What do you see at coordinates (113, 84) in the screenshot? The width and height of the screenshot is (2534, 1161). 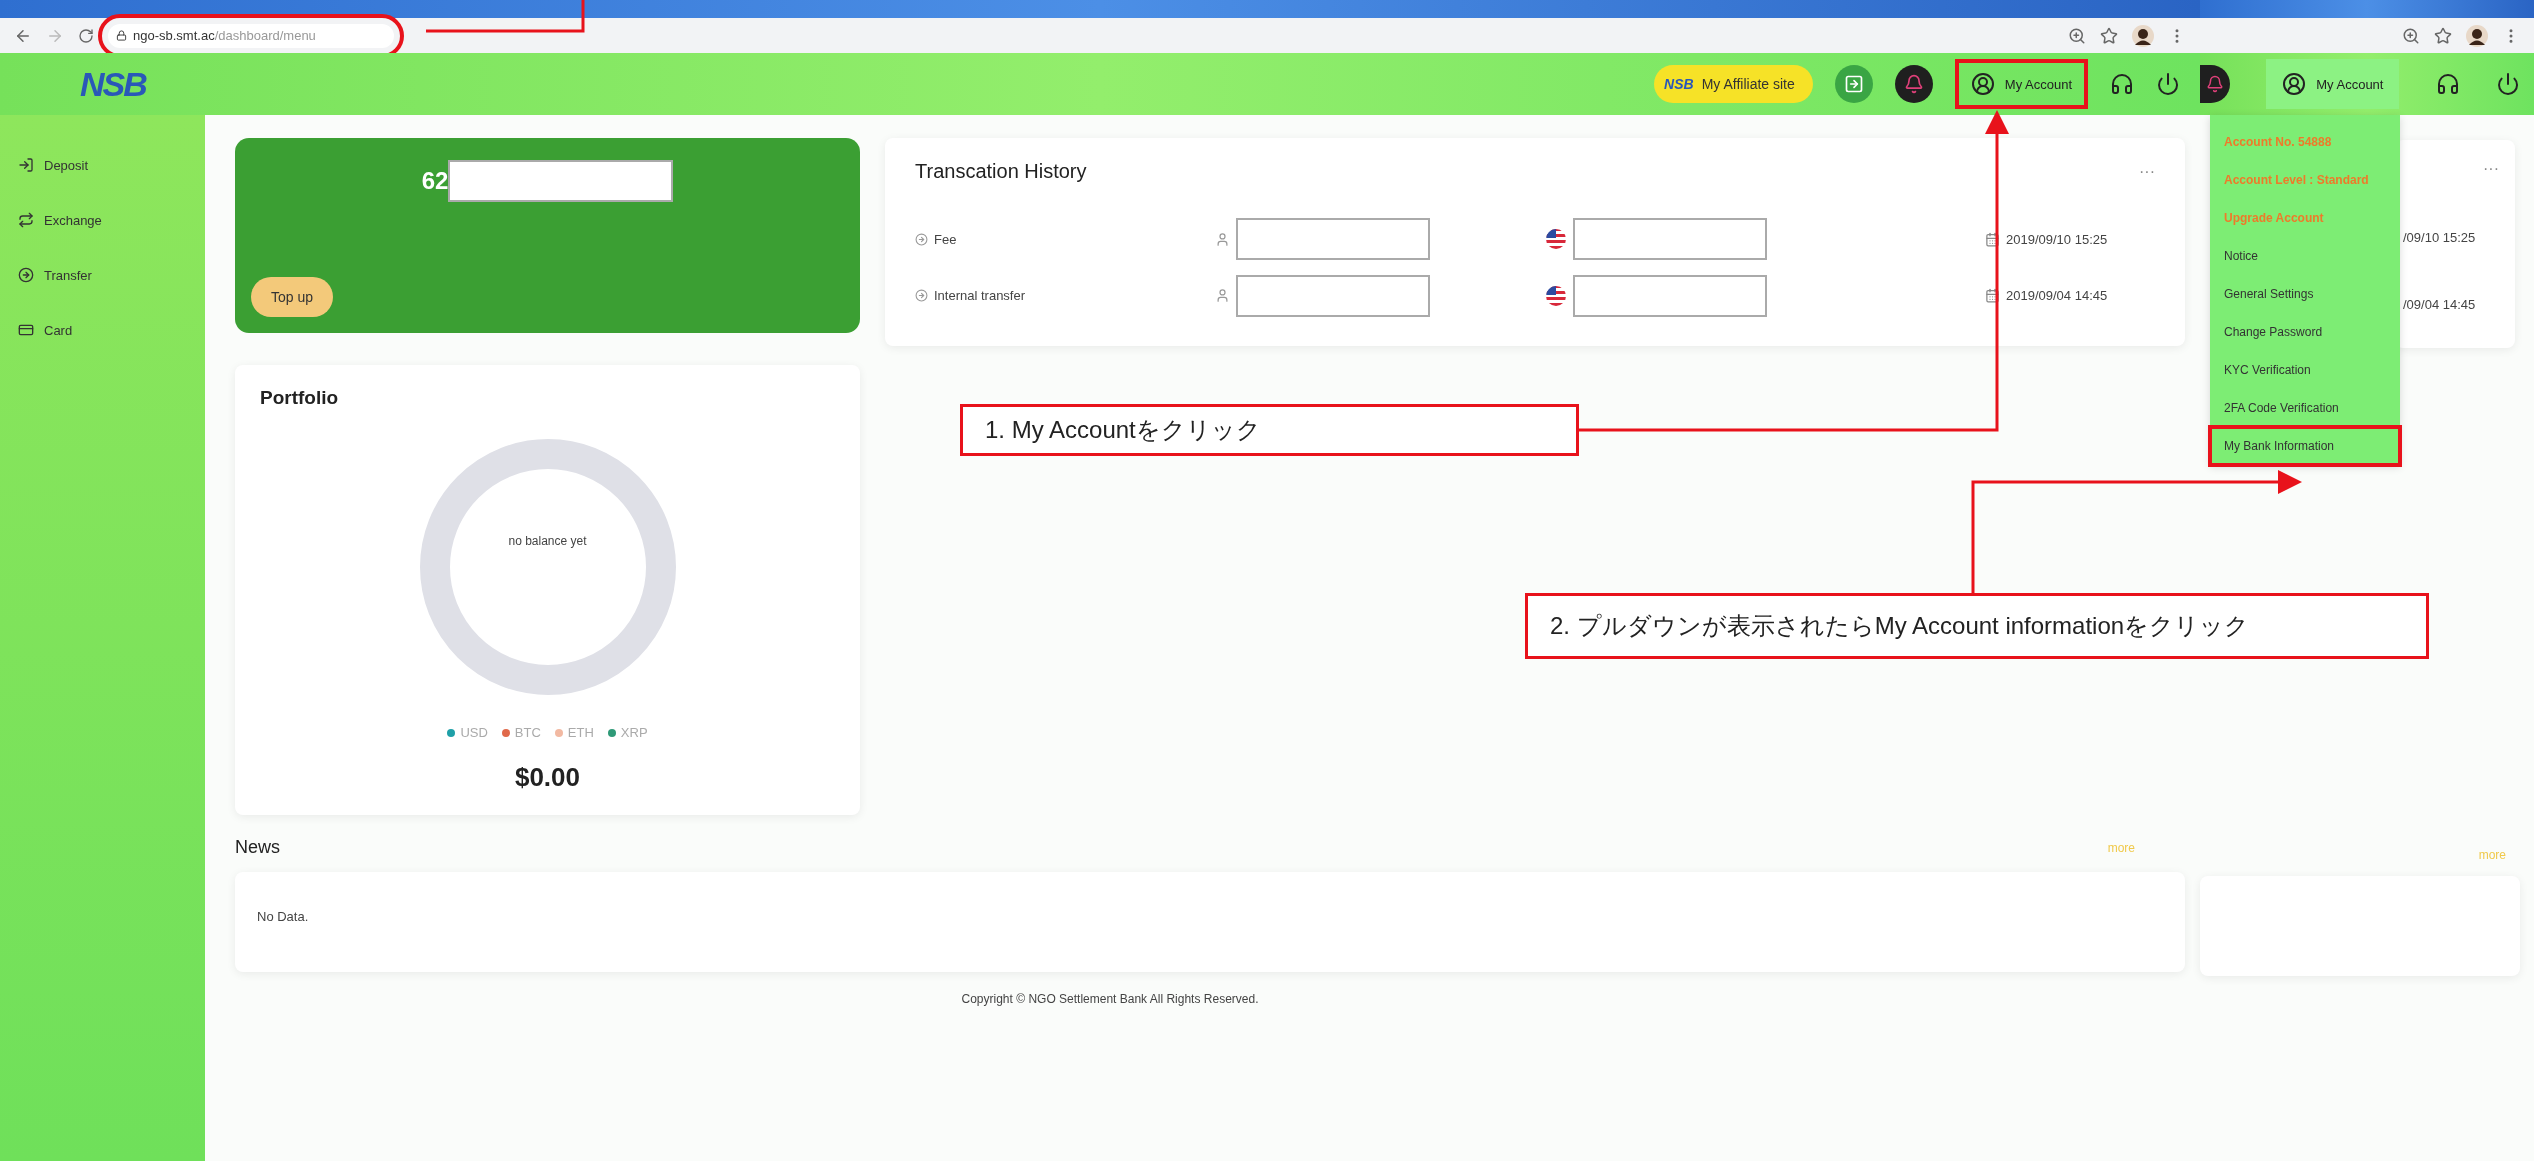 I see `logo: NSB` at bounding box center [113, 84].